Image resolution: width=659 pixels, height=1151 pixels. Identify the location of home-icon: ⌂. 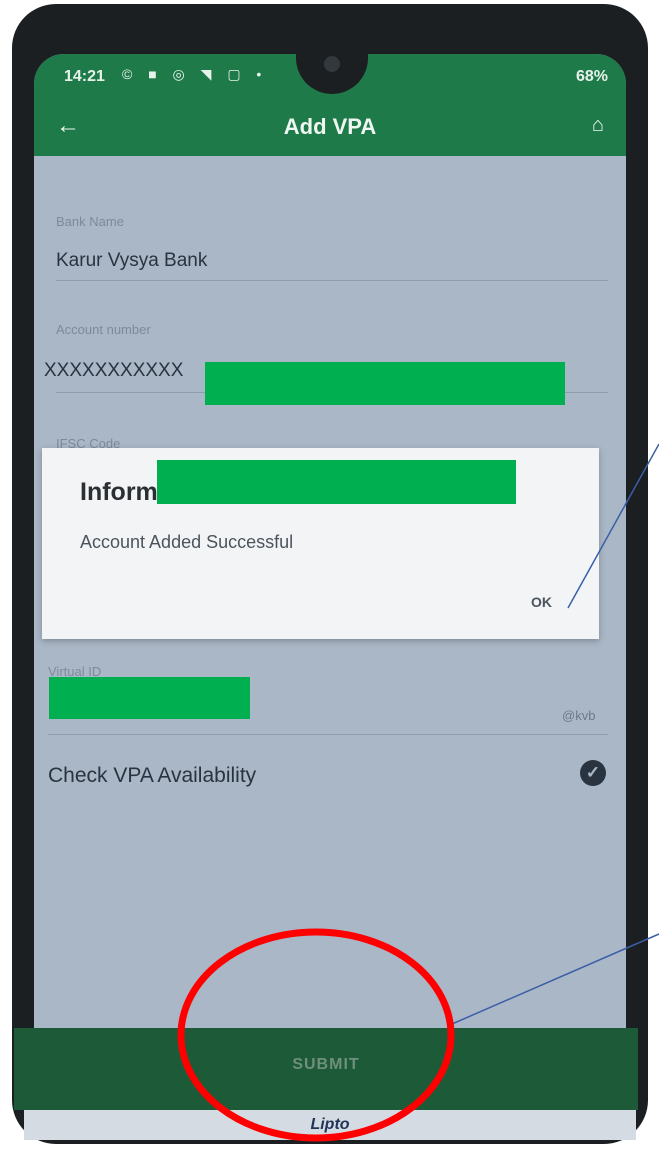
(598, 125).